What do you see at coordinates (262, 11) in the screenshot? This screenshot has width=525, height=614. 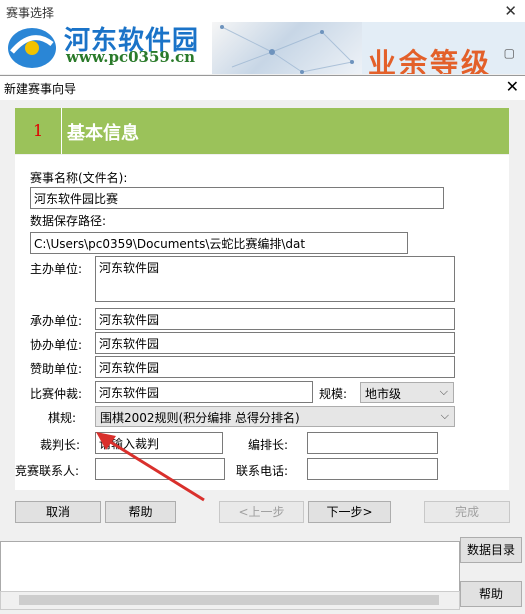 I see `parent-window-titlebar: 赛事选择 ✕` at bounding box center [262, 11].